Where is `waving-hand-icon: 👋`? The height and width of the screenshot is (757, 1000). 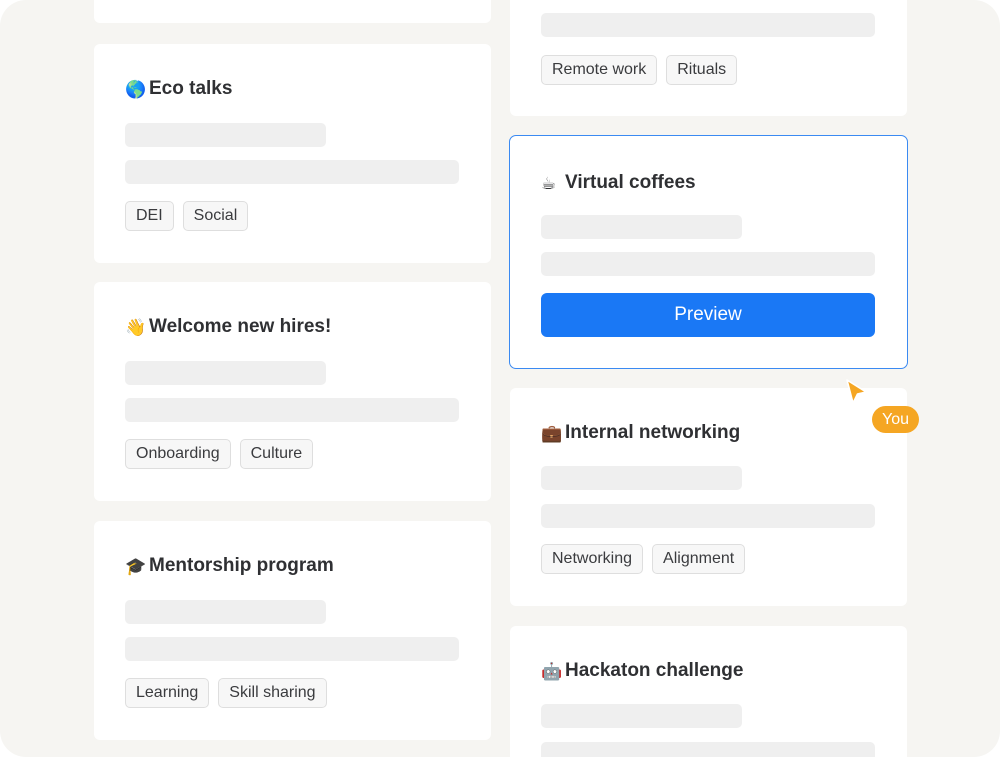
waving-hand-icon: 👋 is located at coordinates (136, 327).